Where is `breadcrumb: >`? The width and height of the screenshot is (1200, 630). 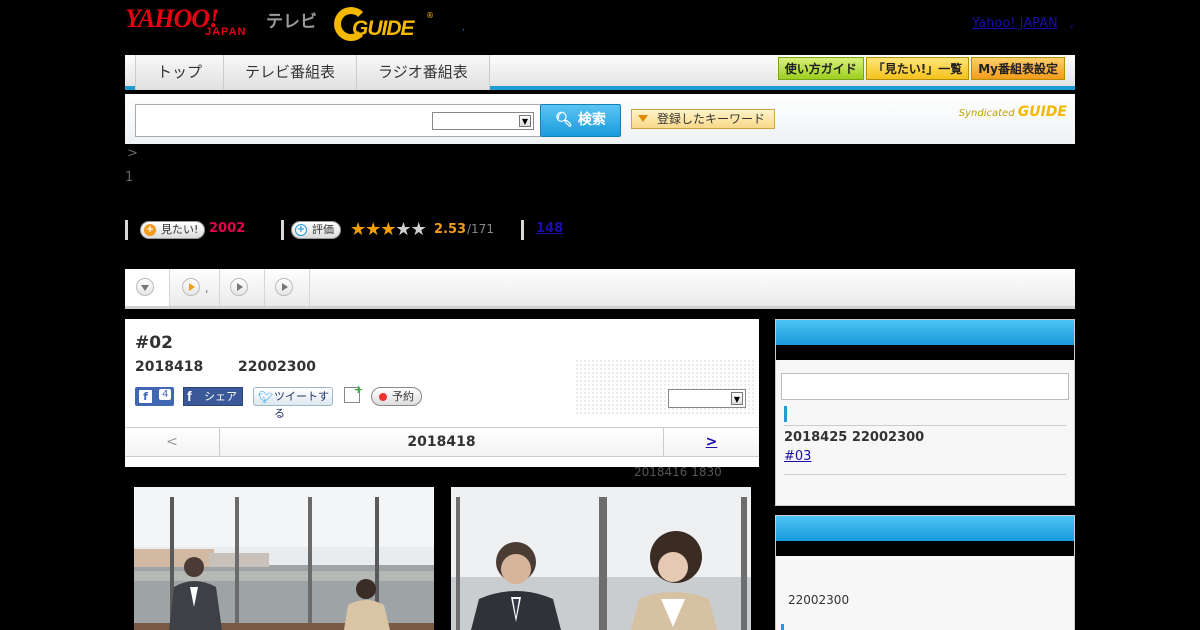
breadcrumb: > is located at coordinates (132, 153).